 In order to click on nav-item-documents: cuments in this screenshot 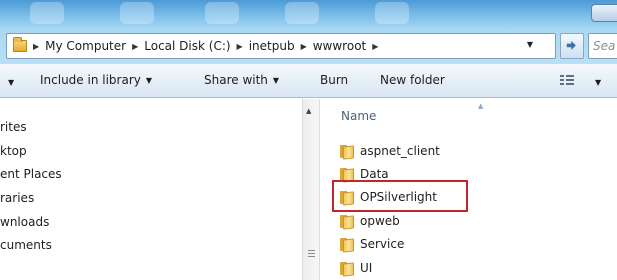, I will do `click(26, 245)`.